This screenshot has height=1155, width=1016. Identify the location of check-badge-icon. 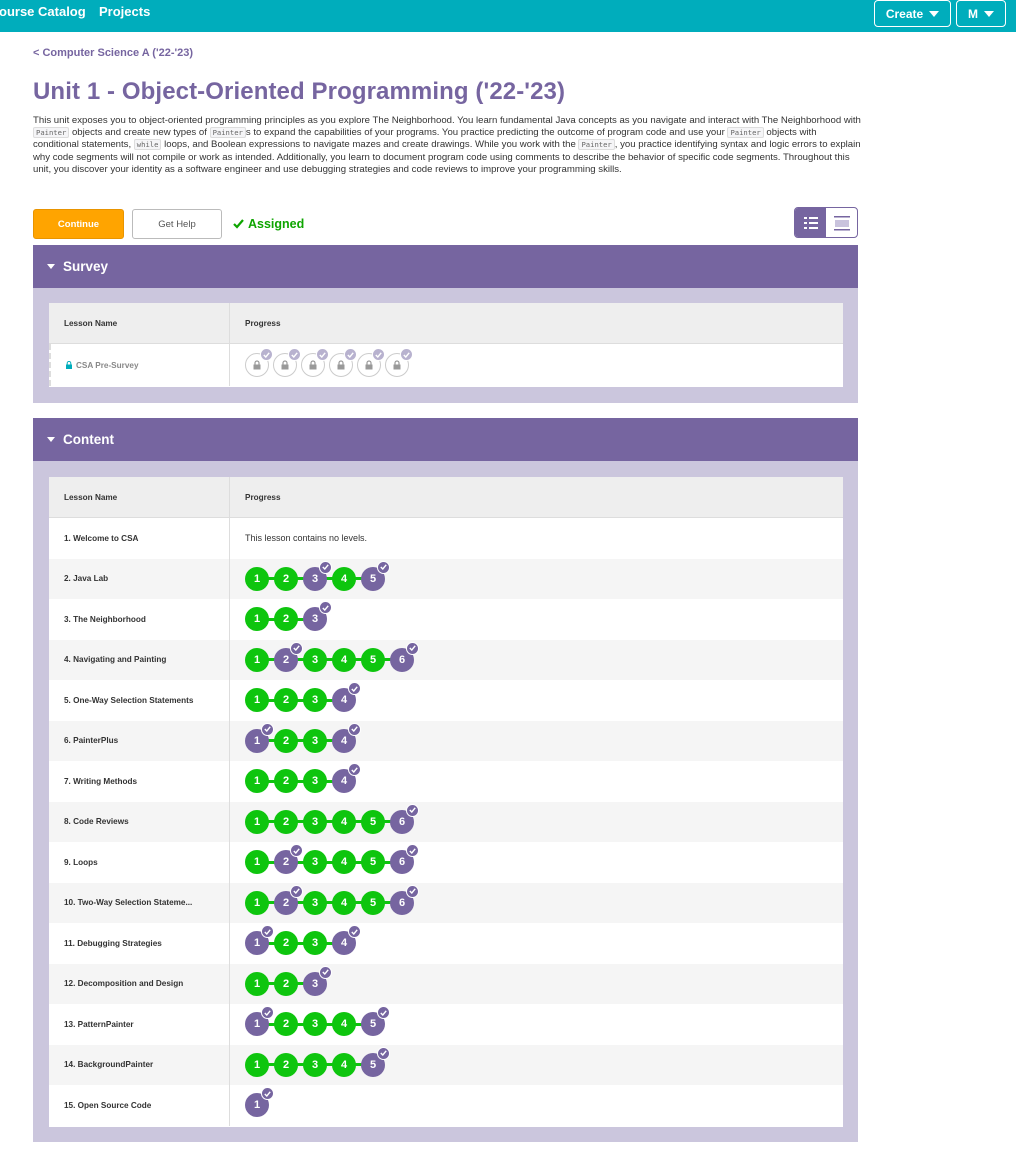
(325, 972).